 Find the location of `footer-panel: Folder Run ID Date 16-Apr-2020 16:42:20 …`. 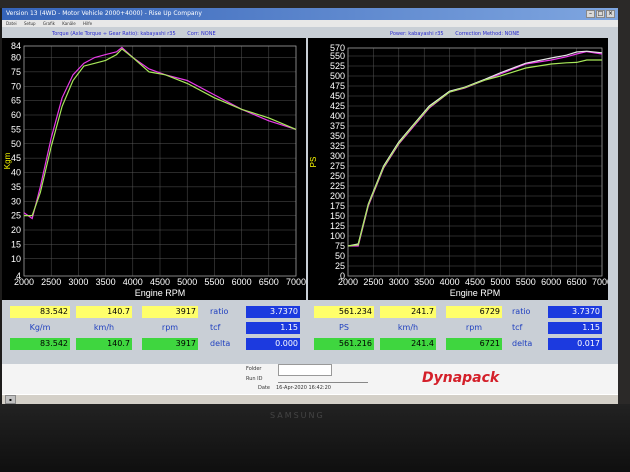

footer-panel: Folder Run ID Date 16-Apr-2020 16:42:20 … is located at coordinates (310, 379).